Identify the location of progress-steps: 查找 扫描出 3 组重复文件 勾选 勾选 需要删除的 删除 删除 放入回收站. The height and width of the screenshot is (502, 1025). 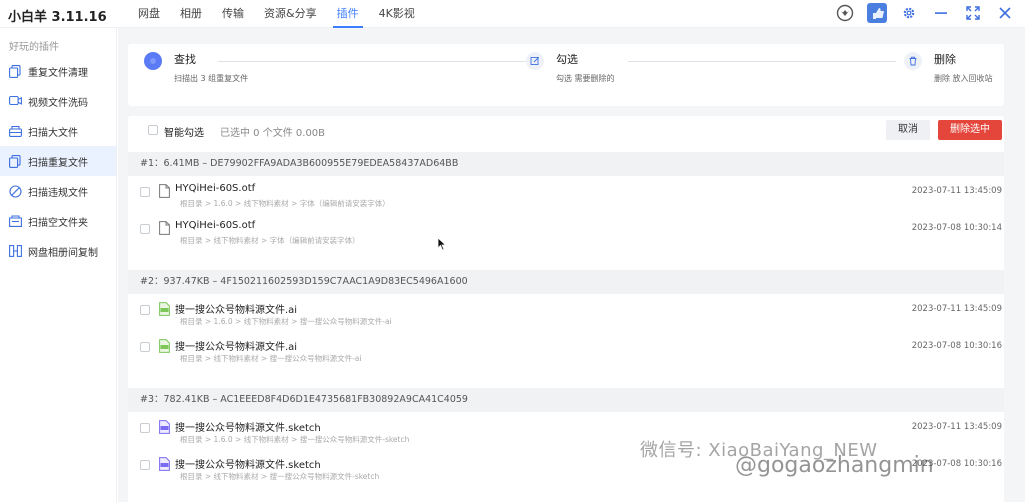
(566, 75).